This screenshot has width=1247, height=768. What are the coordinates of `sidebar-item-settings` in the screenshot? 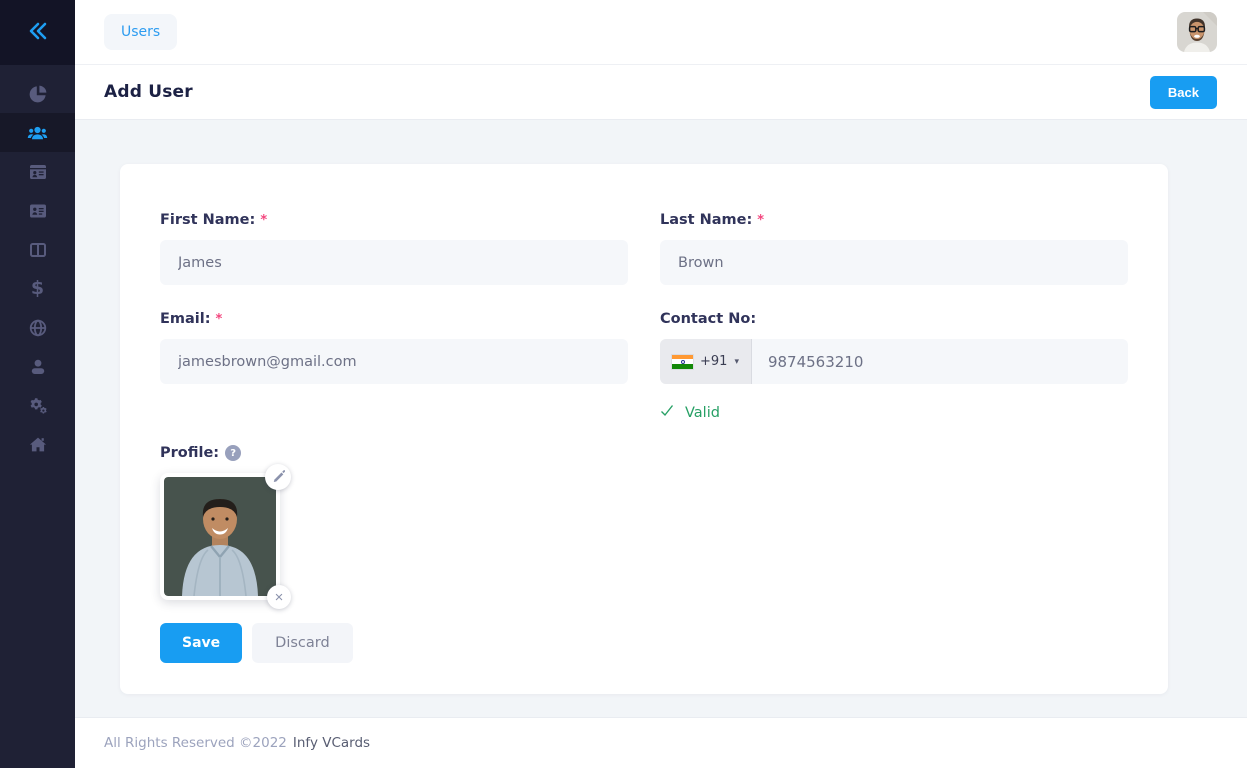 It's located at (37, 405).